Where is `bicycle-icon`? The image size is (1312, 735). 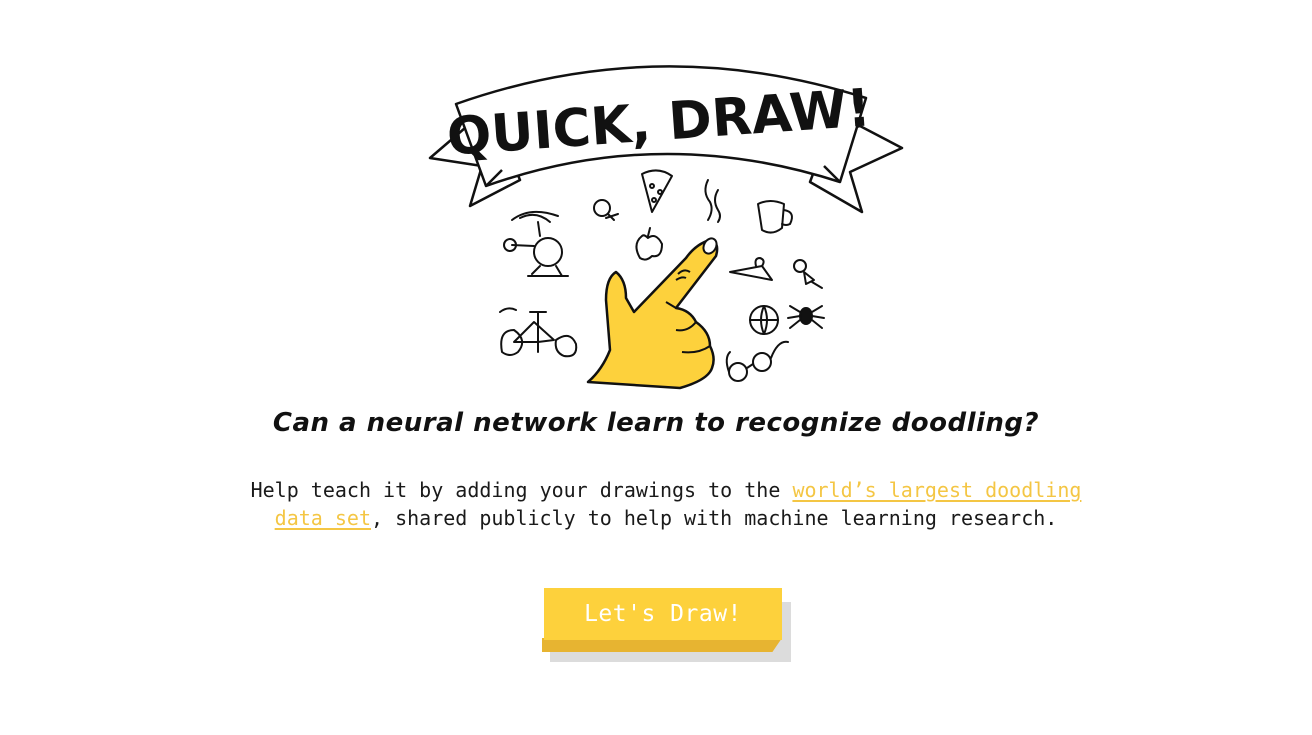 bicycle-icon is located at coordinates (538, 332).